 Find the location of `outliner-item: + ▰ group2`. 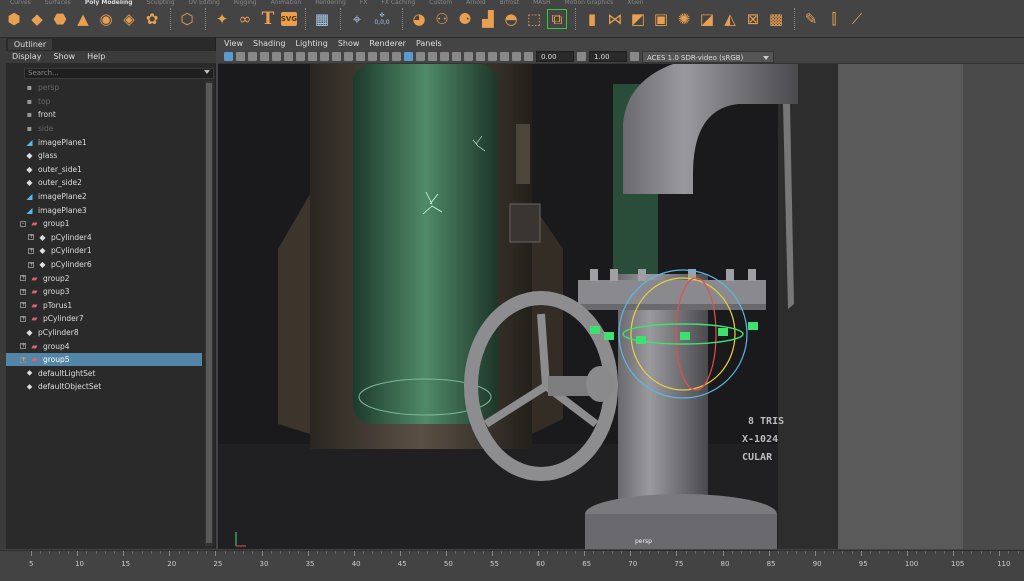

outliner-item: + ▰ group2 is located at coordinates (104, 278).